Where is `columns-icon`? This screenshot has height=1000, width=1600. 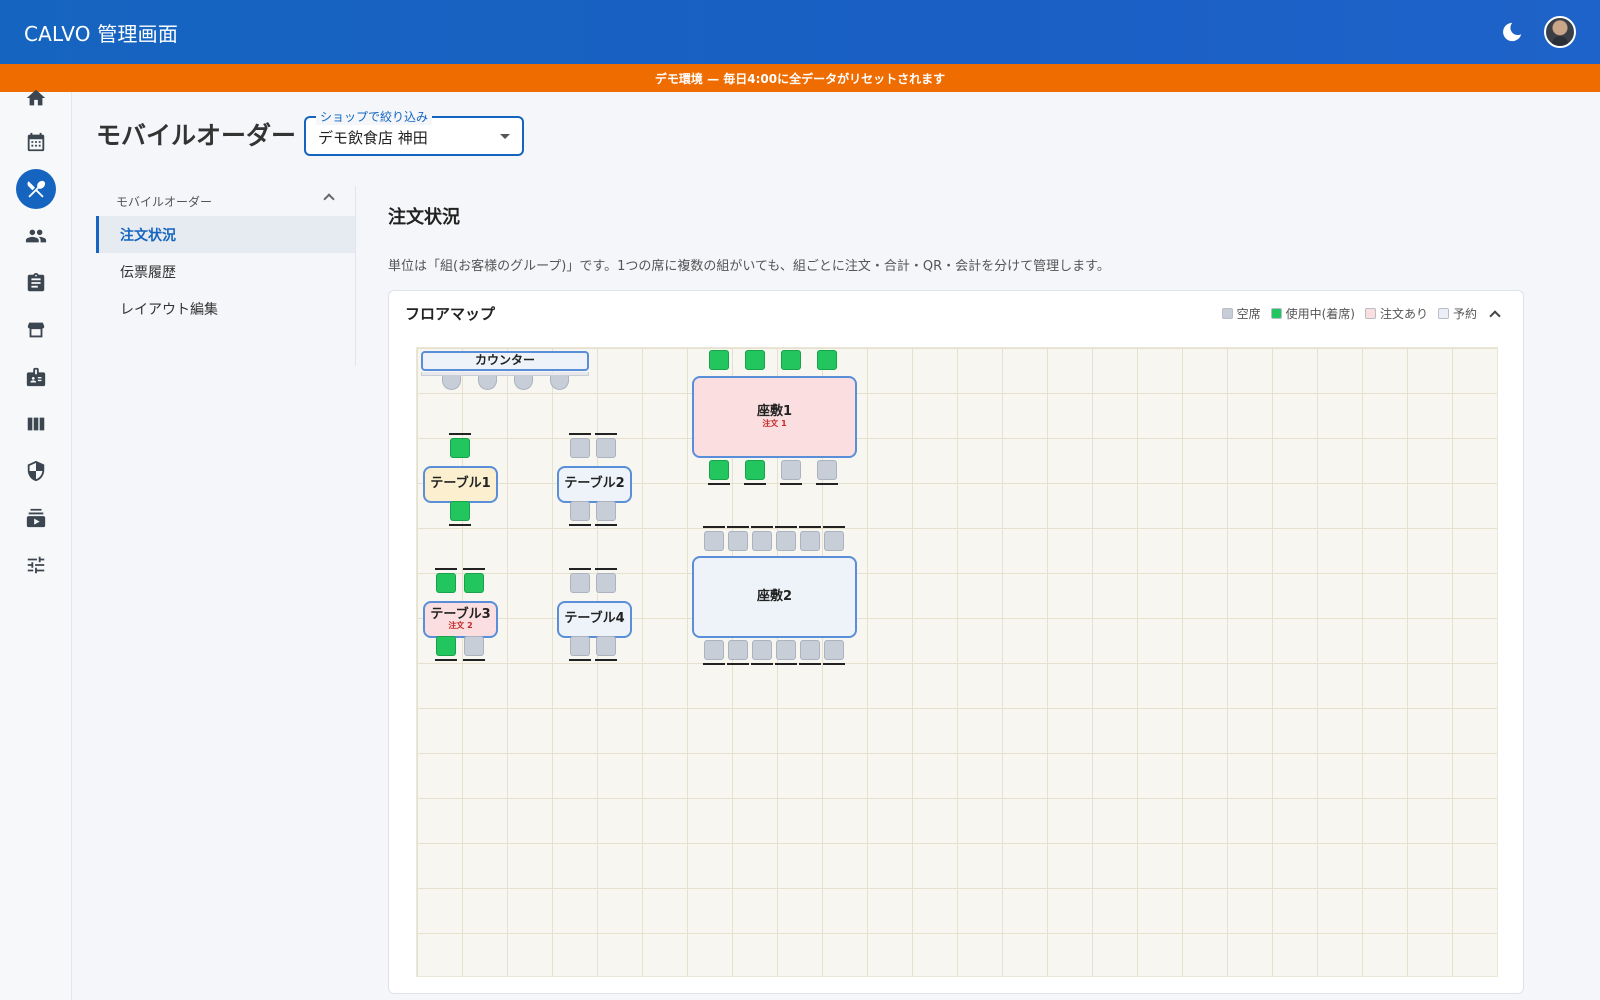 columns-icon is located at coordinates (36, 424).